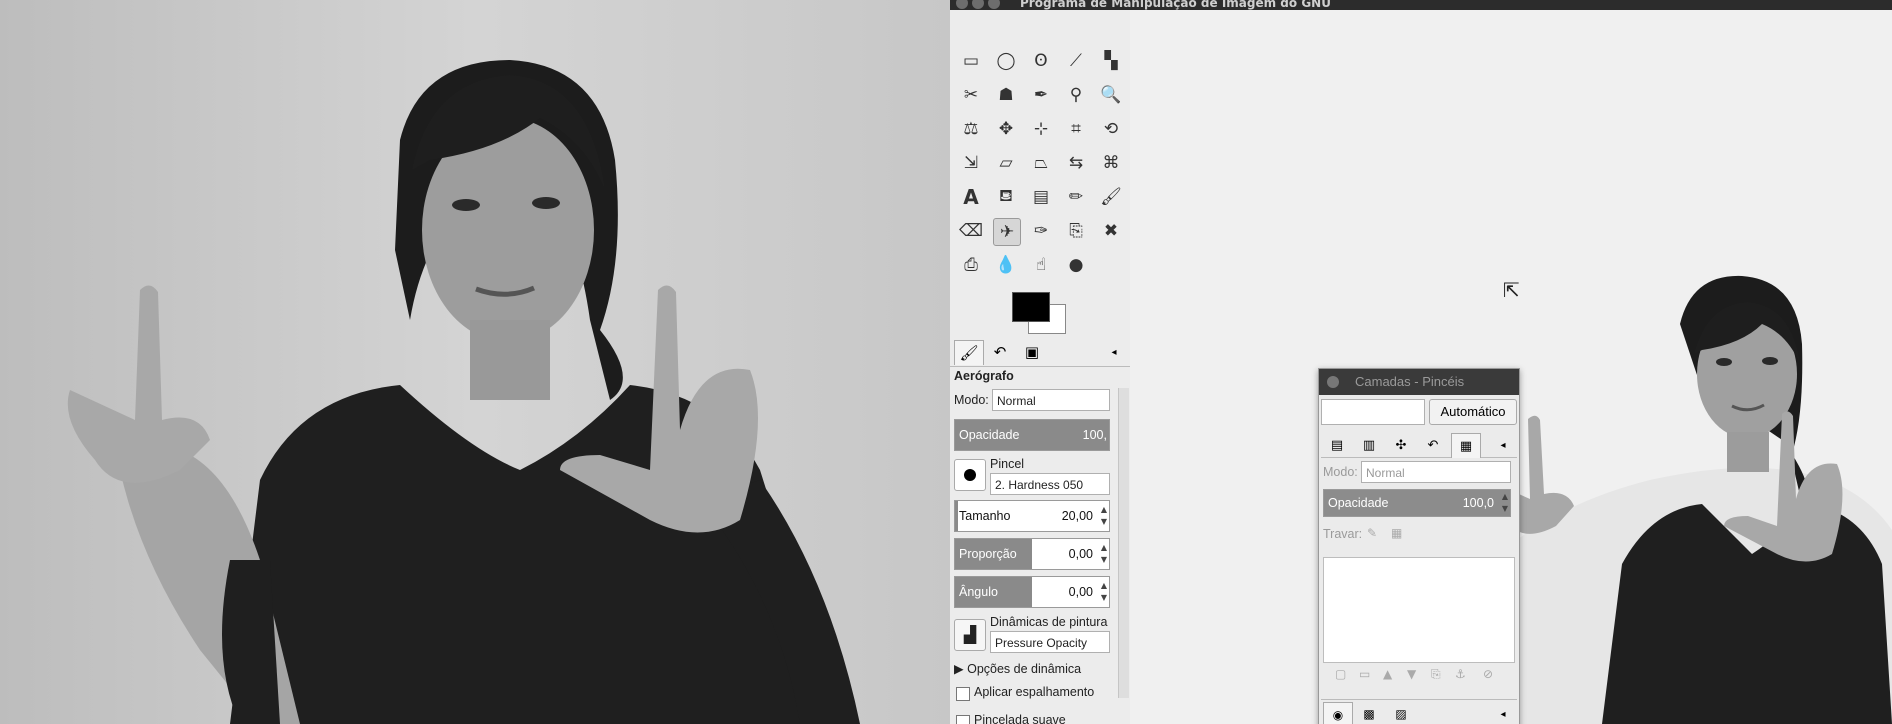 This screenshot has width=1892, height=724. Describe the element at coordinates (971, 129) in the screenshot. I see `measure-icon: ⚖` at that location.